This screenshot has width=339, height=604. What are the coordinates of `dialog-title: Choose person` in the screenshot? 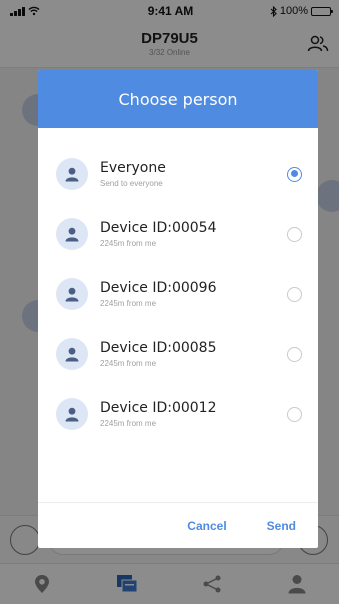 It's located at (178, 99).